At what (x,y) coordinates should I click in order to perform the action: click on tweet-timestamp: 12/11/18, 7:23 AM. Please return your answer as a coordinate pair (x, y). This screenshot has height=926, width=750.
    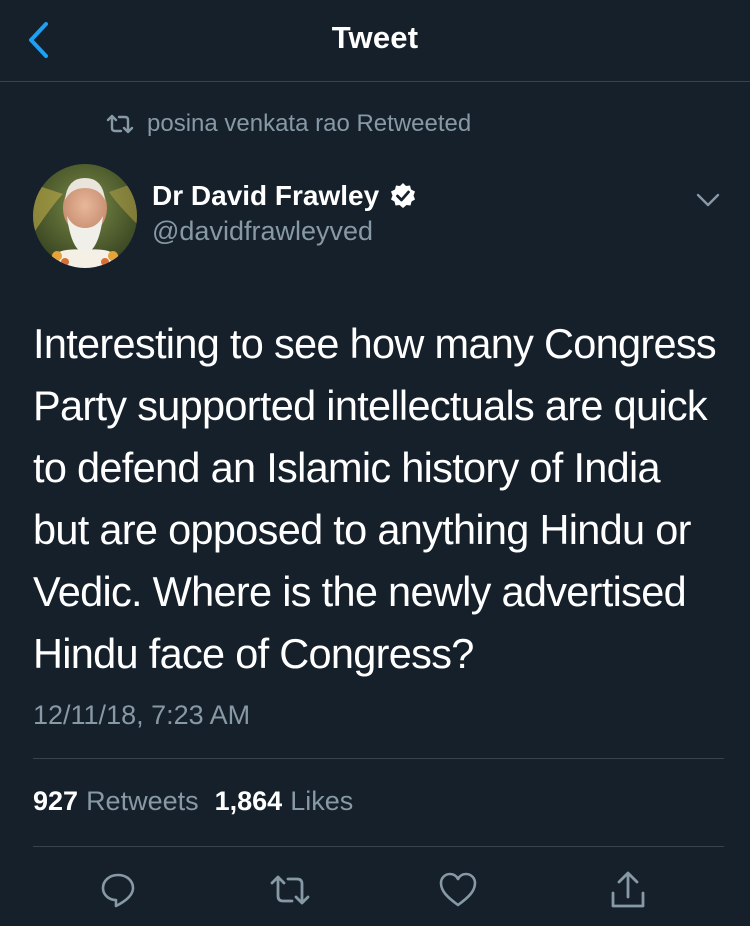
    Looking at the image, I should click on (142, 715).